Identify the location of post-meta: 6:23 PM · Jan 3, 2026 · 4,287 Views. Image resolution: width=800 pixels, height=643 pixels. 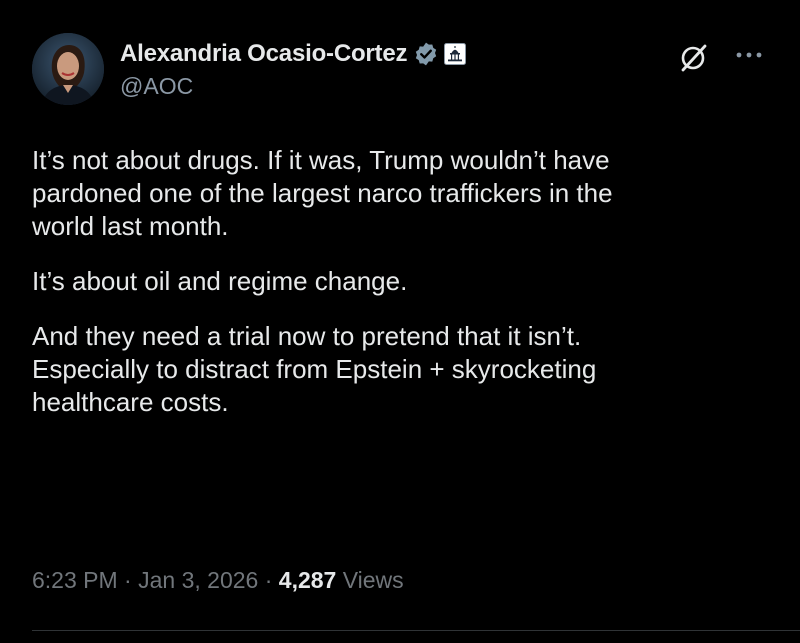
(218, 580).